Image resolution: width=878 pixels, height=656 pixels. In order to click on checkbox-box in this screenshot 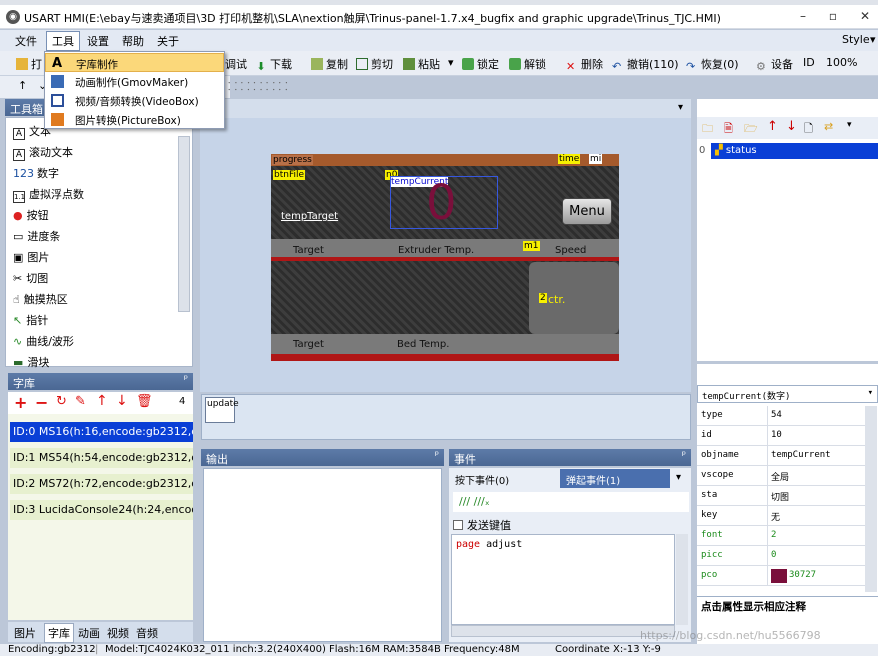, I will do `click(458, 525)`.